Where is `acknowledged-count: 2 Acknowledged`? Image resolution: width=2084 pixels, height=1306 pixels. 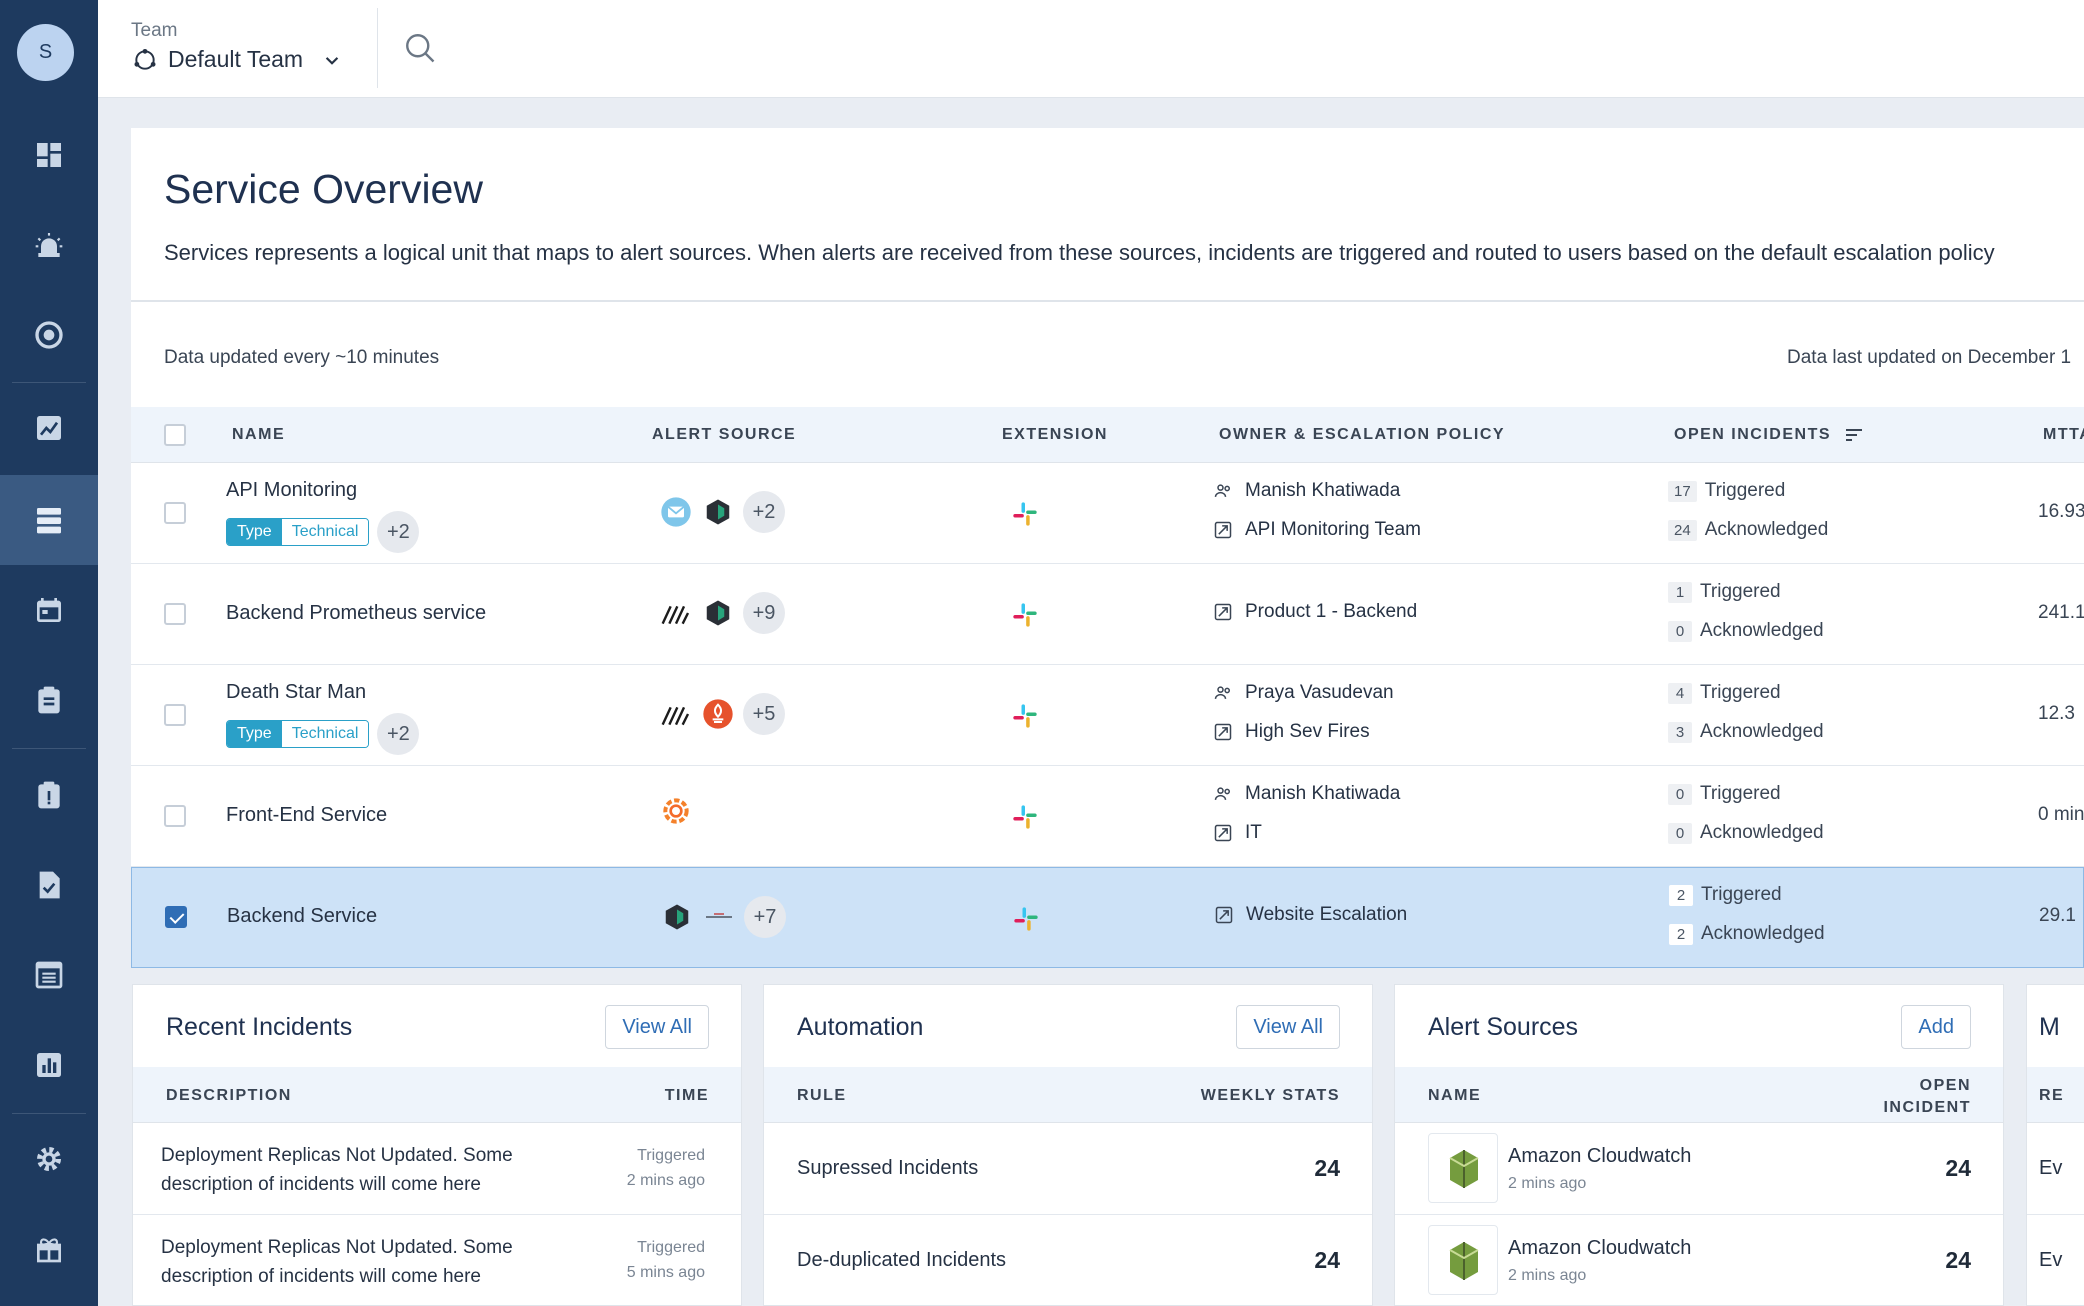
acknowledged-count: 2 Acknowledged is located at coordinates (1747, 934).